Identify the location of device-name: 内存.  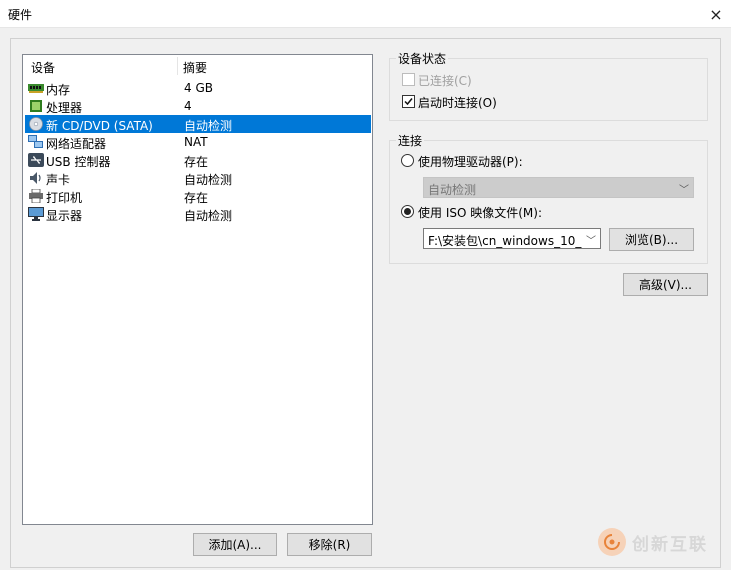
(58, 90).